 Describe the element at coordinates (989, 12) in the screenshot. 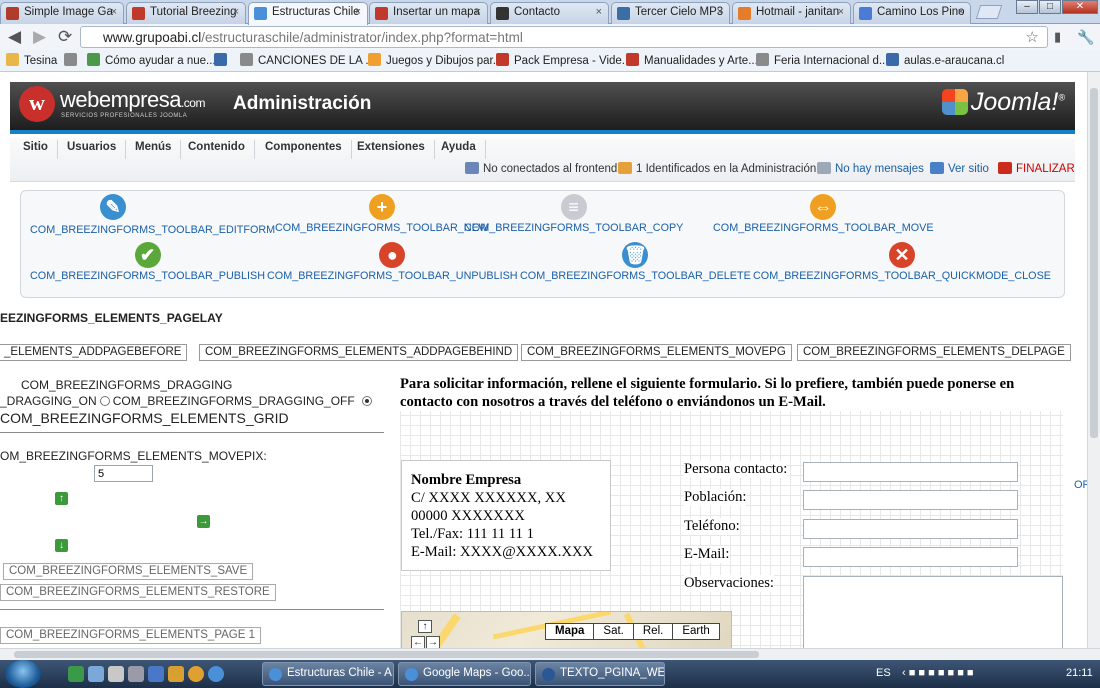

I see `new-tab-button` at that location.